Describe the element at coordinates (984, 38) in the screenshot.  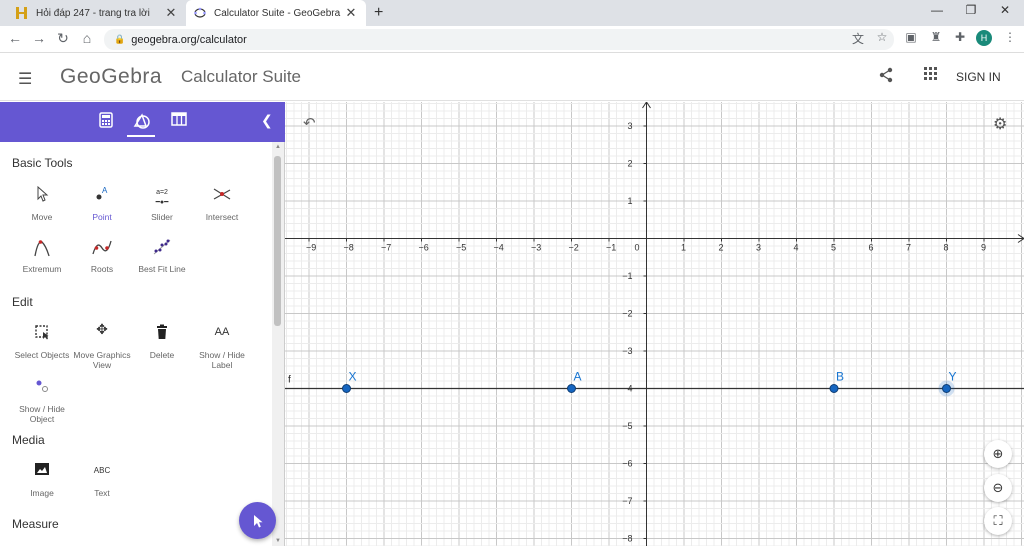
I see `profile-avatar: H` at that location.